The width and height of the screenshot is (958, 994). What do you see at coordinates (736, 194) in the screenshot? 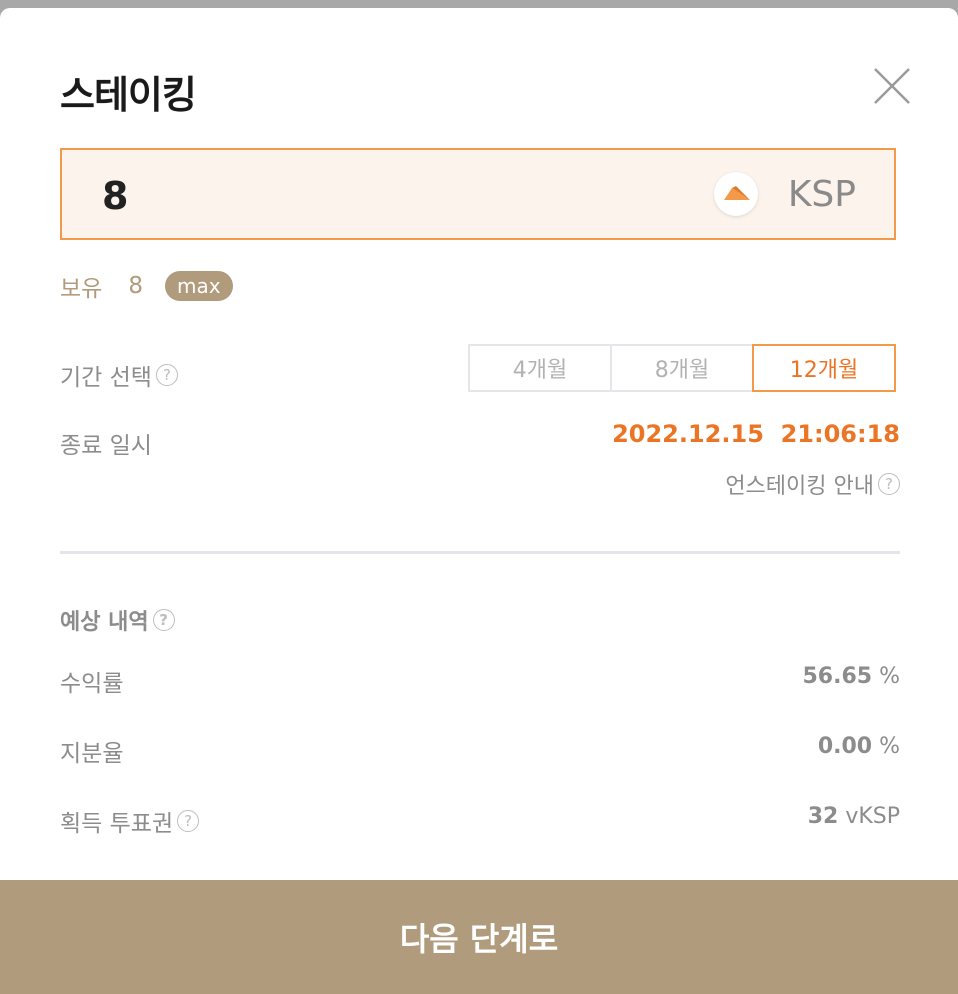
I see `ksp-logo-icon` at bounding box center [736, 194].